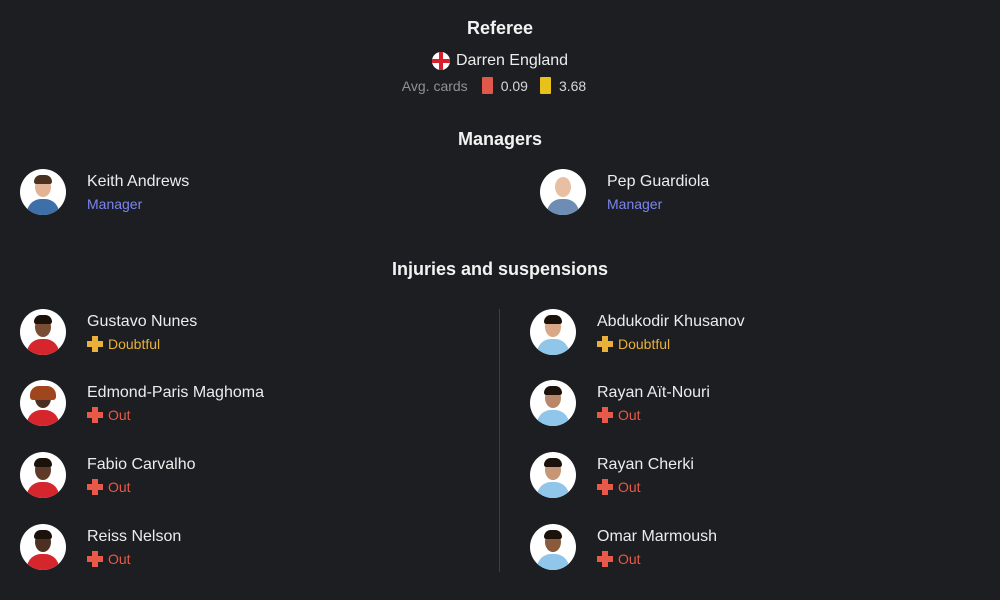 Image resolution: width=1000 pixels, height=600 pixels. What do you see at coordinates (653, 392) in the screenshot?
I see `player-name: Rayan Aït-Nouri` at bounding box center [653, 392].